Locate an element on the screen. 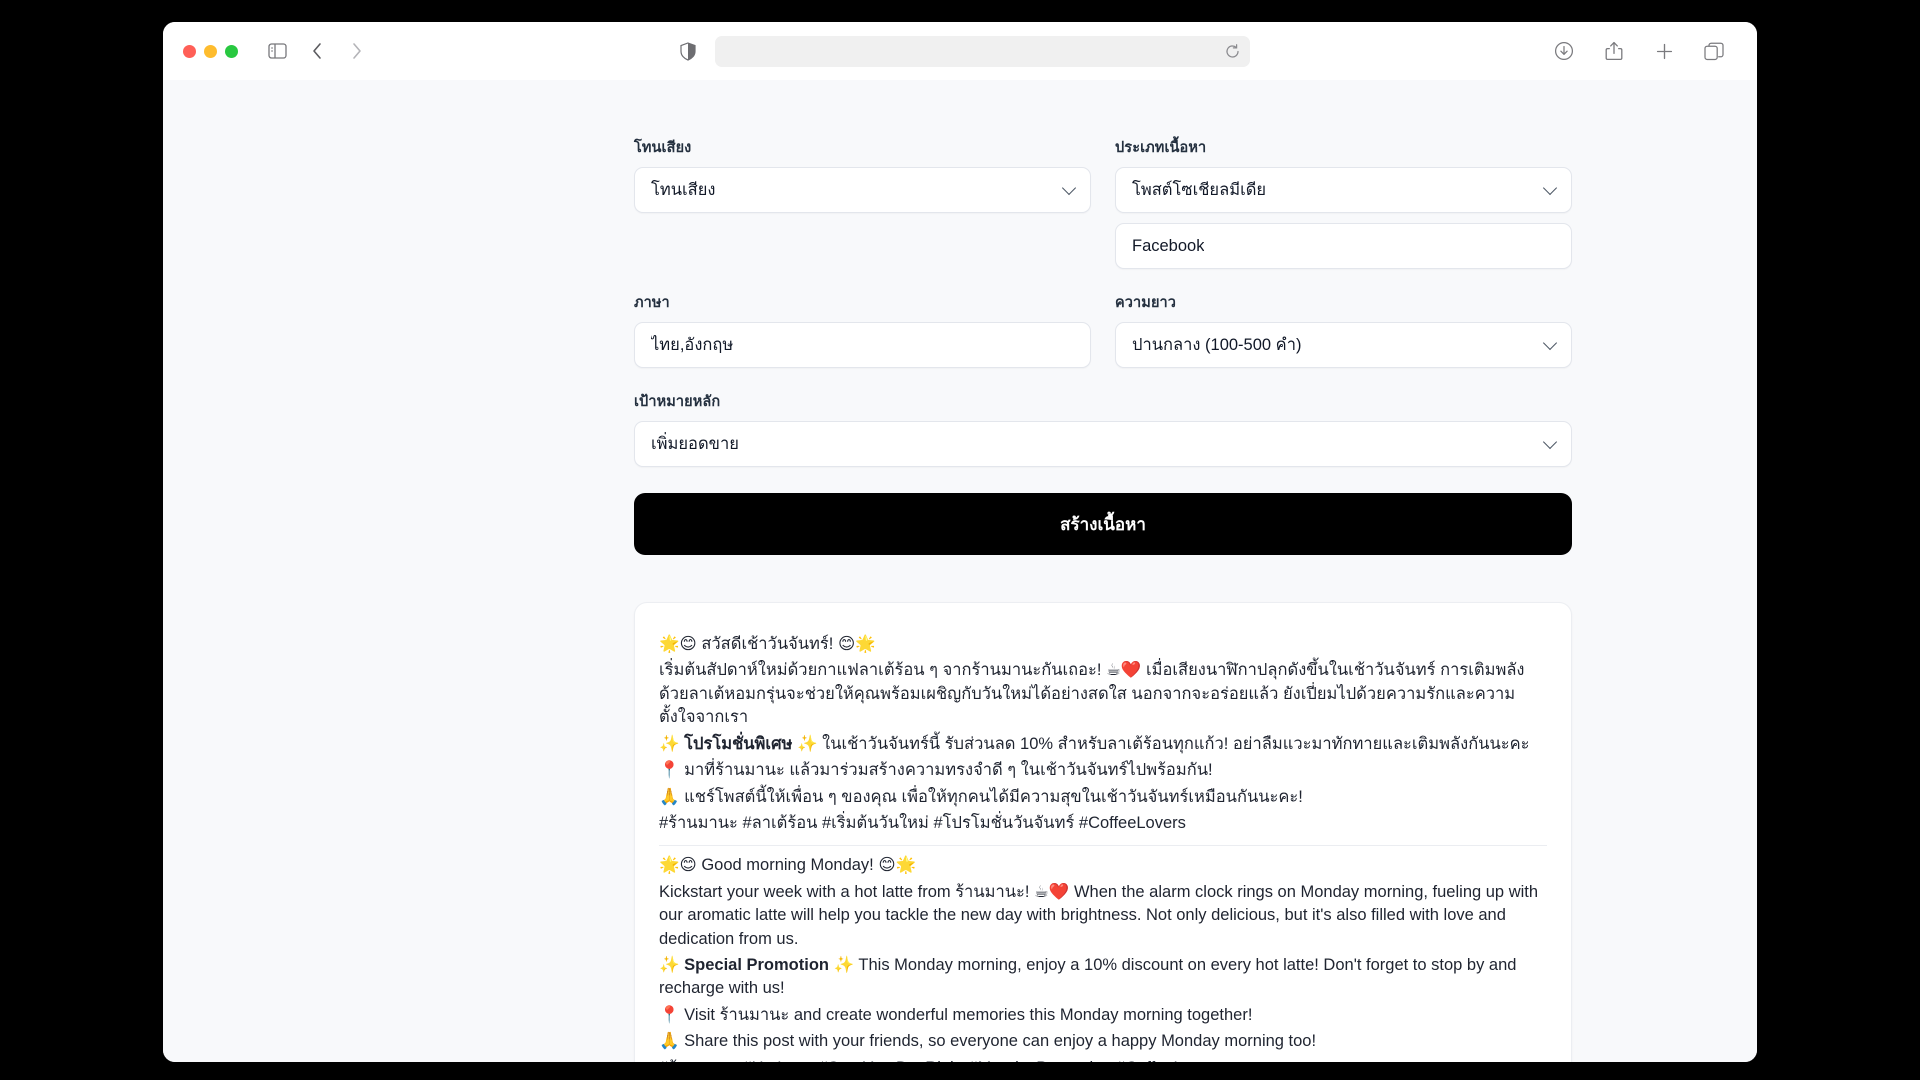 This screenshot has width=1920, height=1080. back-chevron-icon is located at coordinates (317, 51).